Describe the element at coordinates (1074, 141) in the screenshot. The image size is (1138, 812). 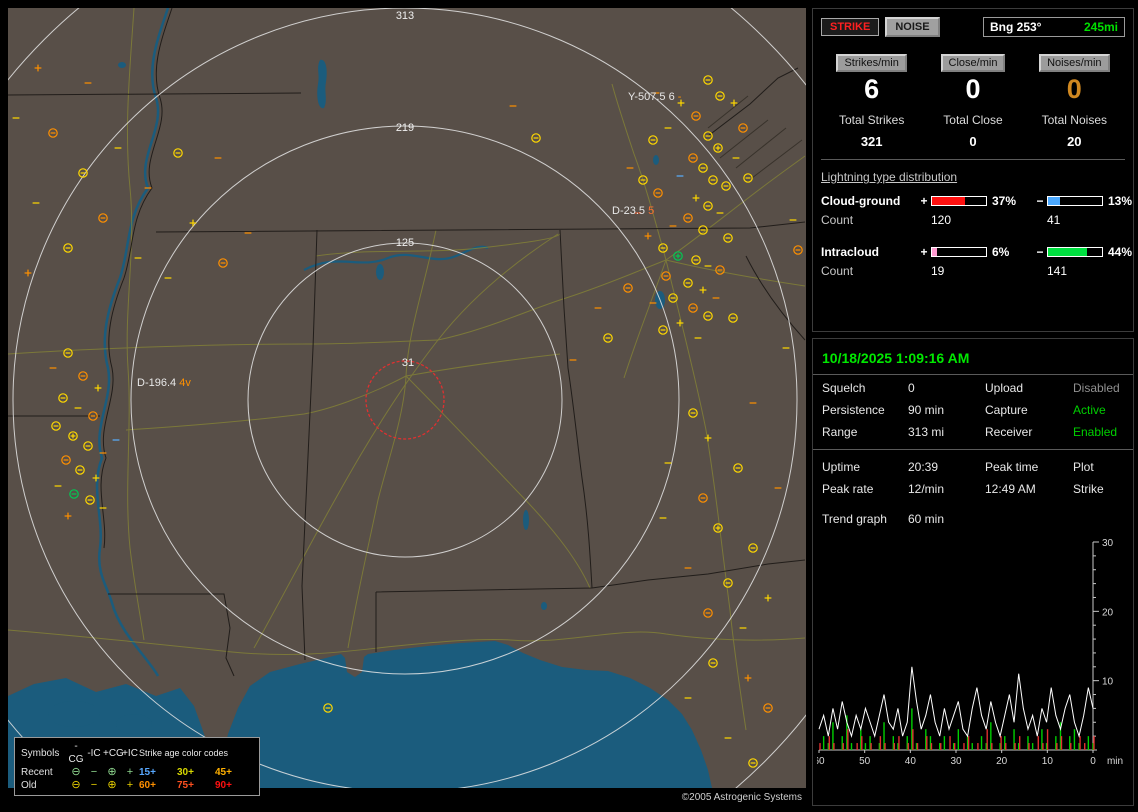
I see `total-noises-value: 20` at that location.